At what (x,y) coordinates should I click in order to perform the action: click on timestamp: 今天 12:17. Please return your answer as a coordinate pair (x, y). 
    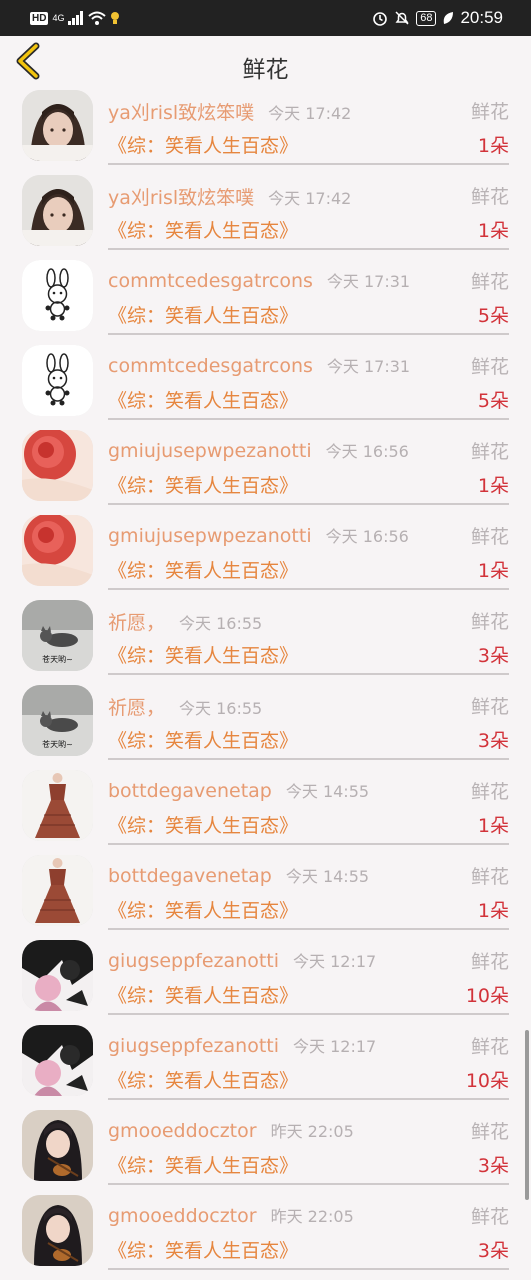
    Looking at the image, I should click on (335, 961).